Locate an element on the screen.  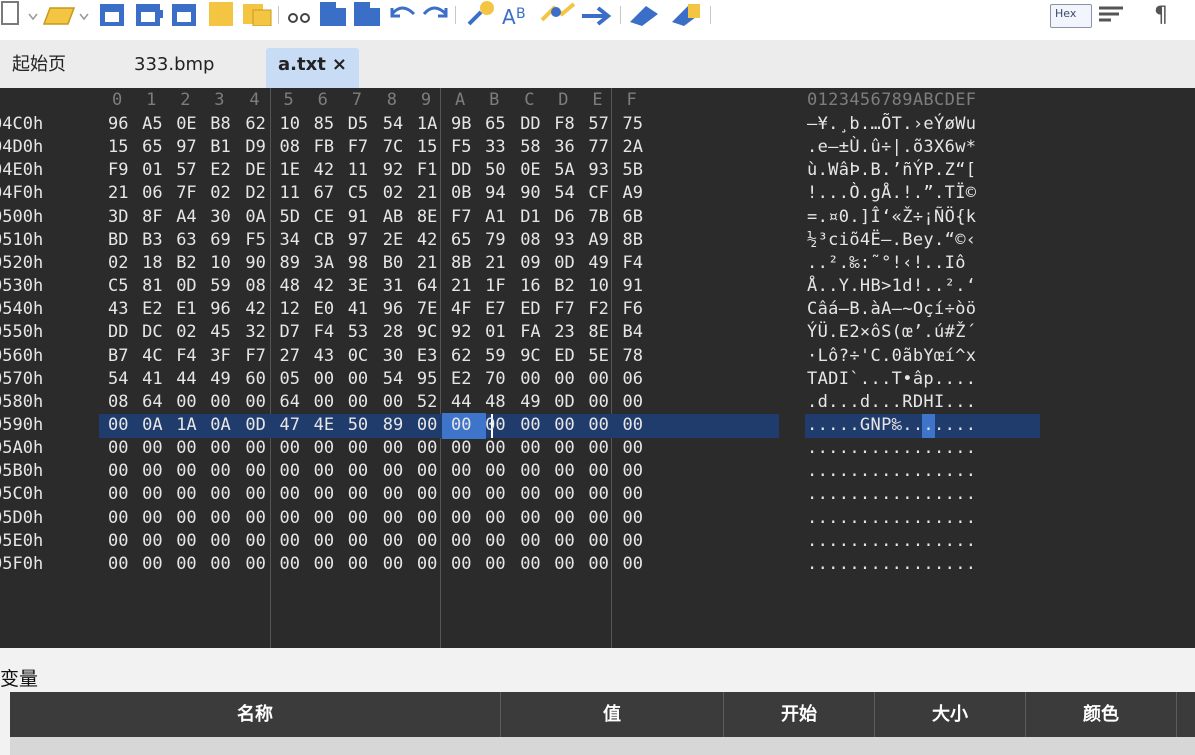
hex-byte: 7F is located at coordinates (193, 193).